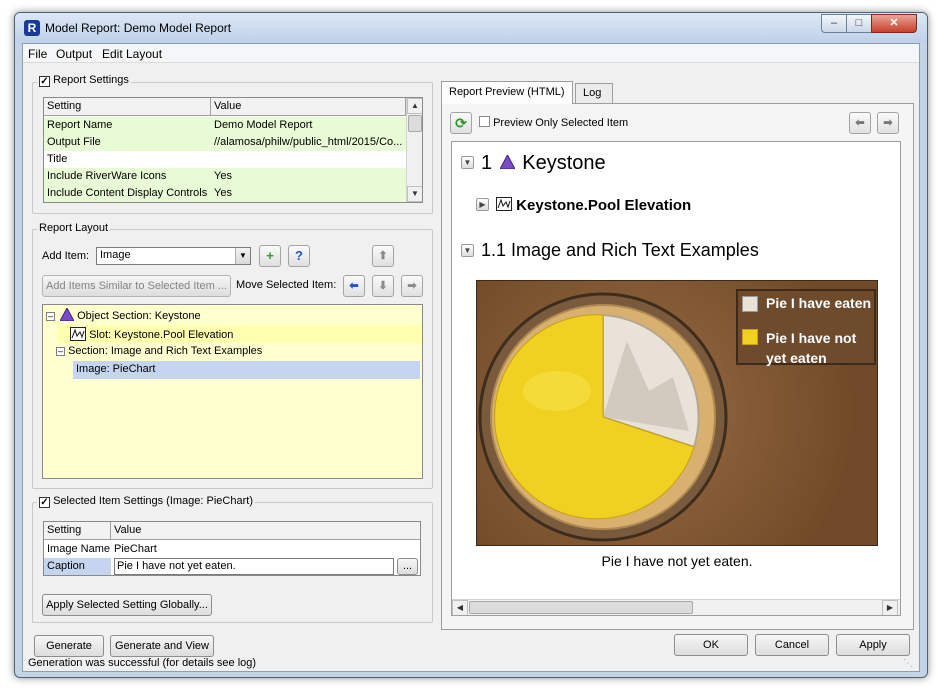 This screenshot has width=945, height=698. What do you see at coordinates (116, 369) in the screenshot?
I see `tree-node-label: Image: PieChart` at bounding box center [116, 369].